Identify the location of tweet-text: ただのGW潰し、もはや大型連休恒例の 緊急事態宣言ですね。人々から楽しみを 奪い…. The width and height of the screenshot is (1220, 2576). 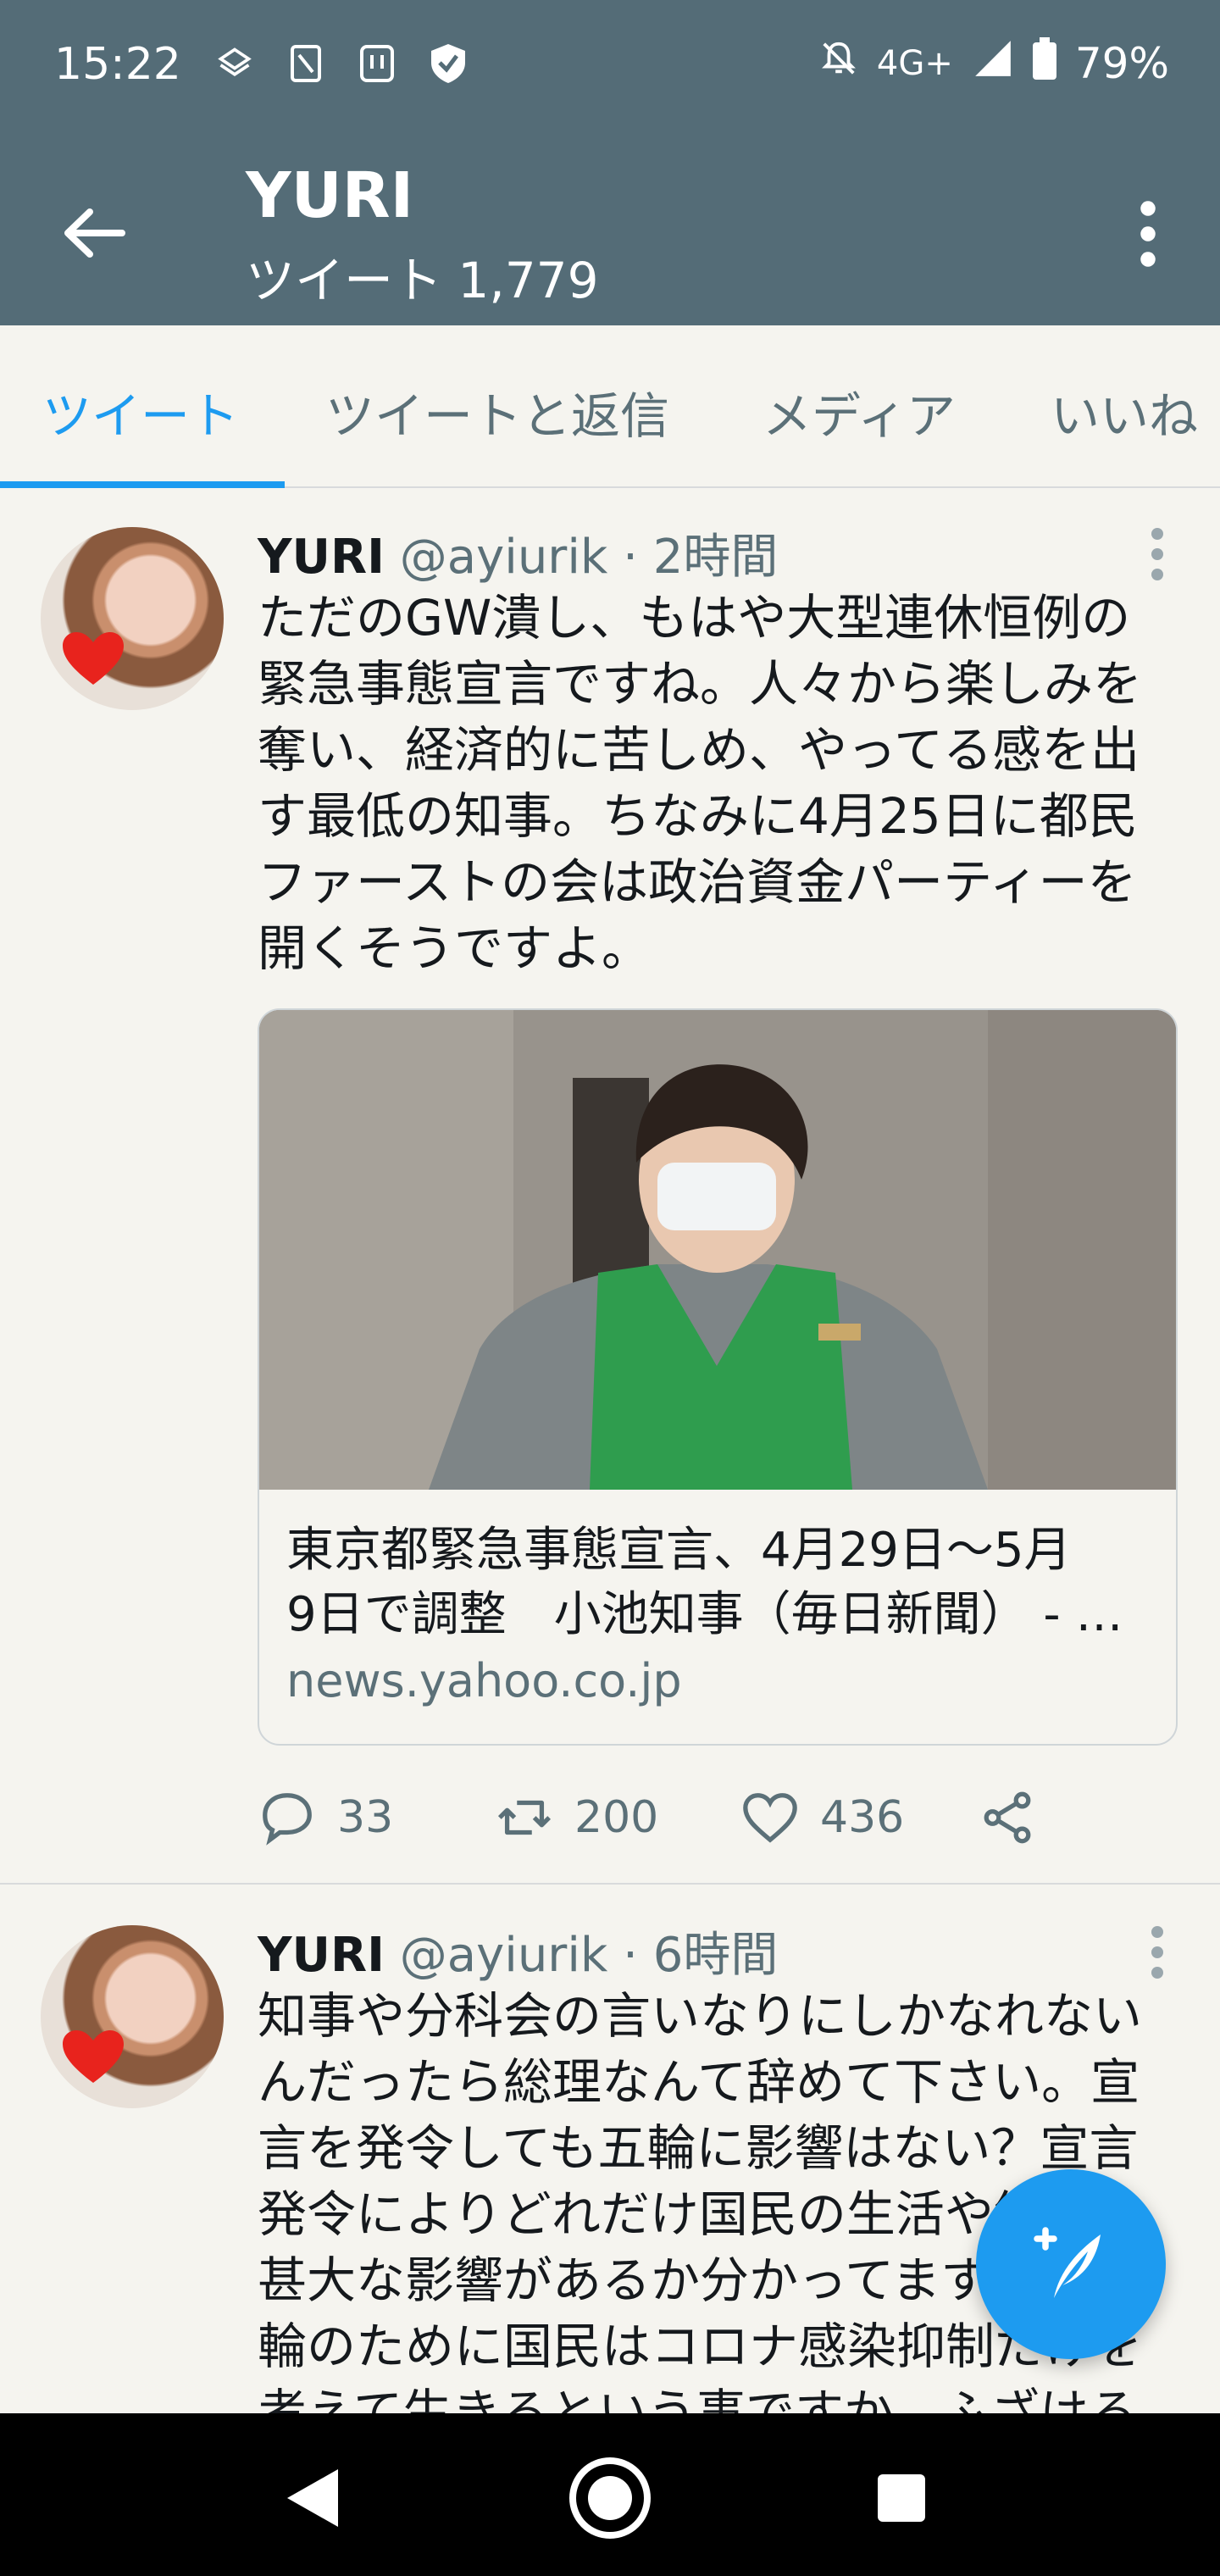
(719, 783).